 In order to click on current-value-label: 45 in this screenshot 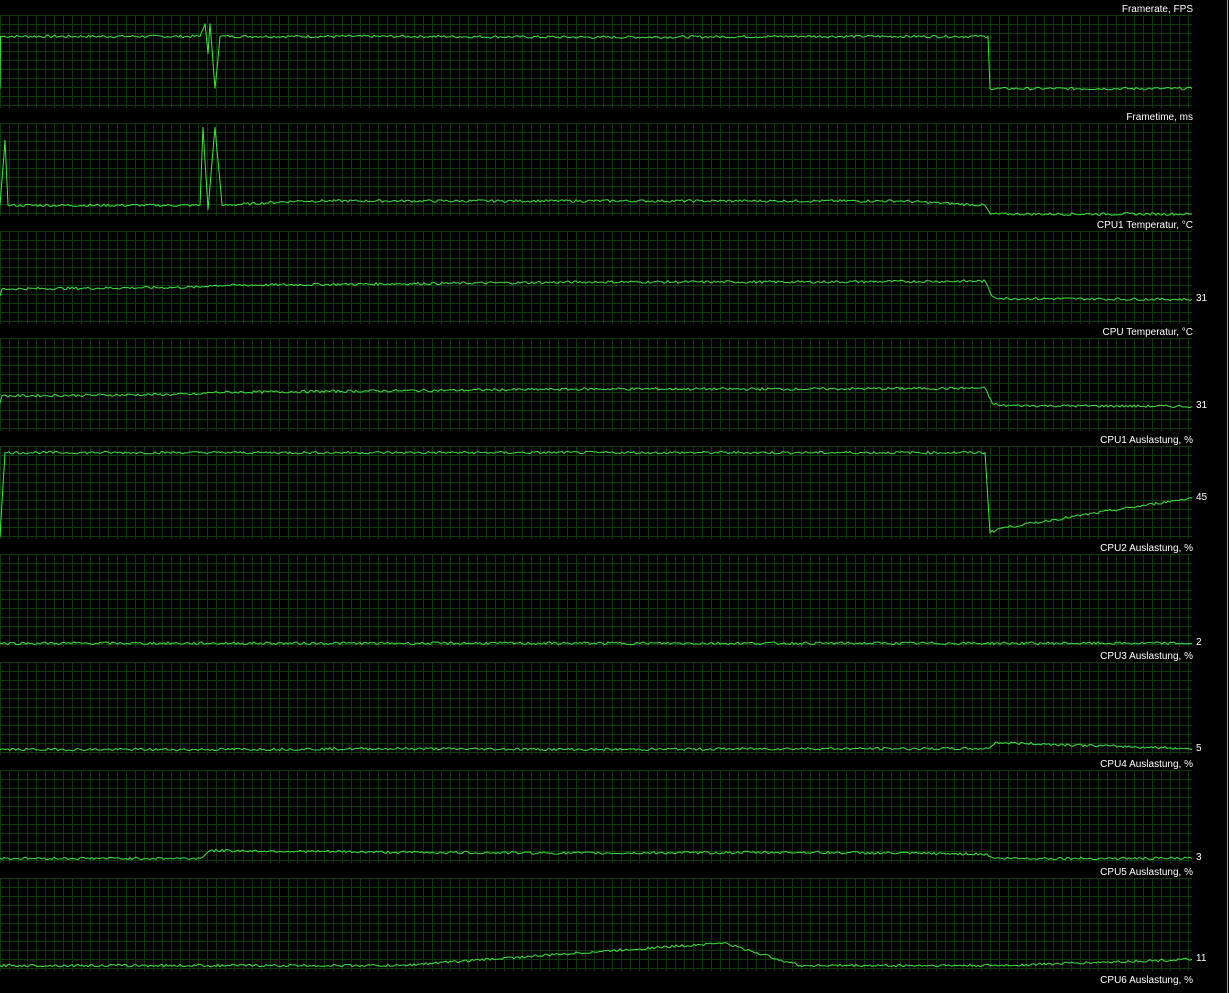, I will do `click(1202, 497)`.